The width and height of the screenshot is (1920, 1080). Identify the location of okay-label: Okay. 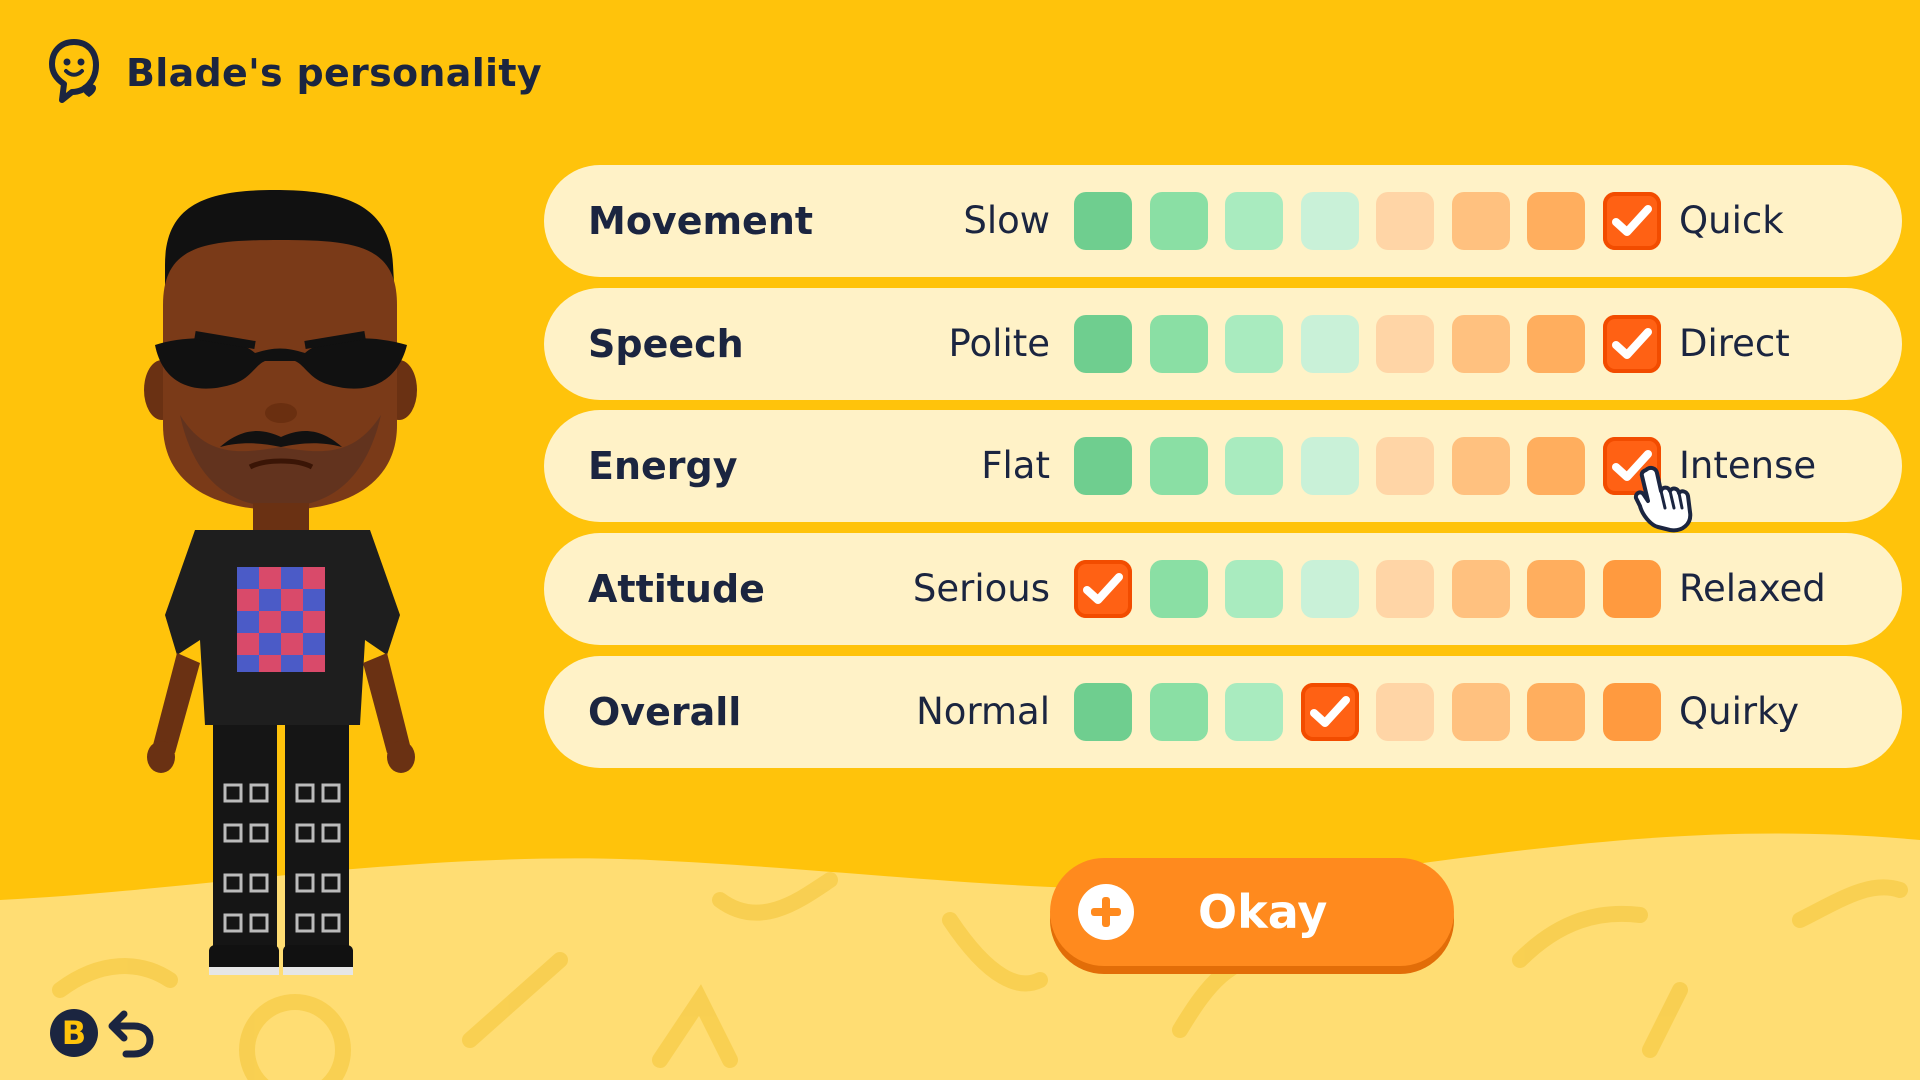
(1263, 912).